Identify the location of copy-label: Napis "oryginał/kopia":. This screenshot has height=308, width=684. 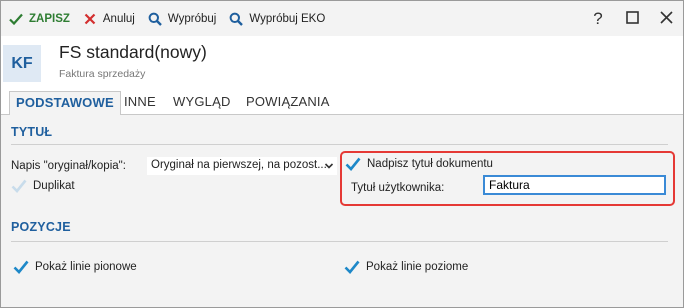
(68, 166).